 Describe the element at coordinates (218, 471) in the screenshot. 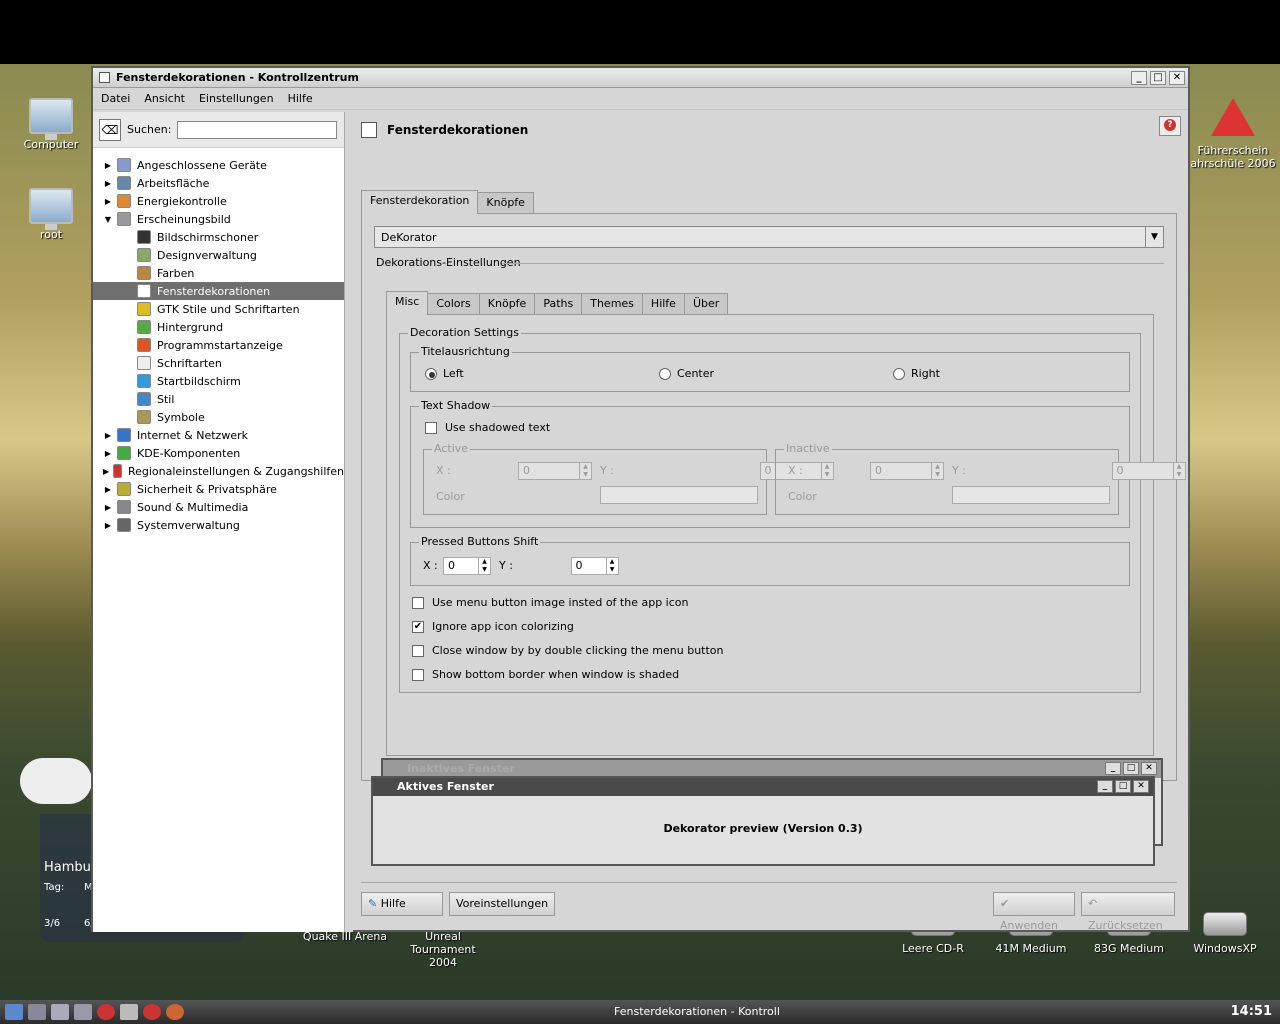

I see `tree-category-item: ▶ Regionaleinstellungen & Zugangshilfen` at that location.